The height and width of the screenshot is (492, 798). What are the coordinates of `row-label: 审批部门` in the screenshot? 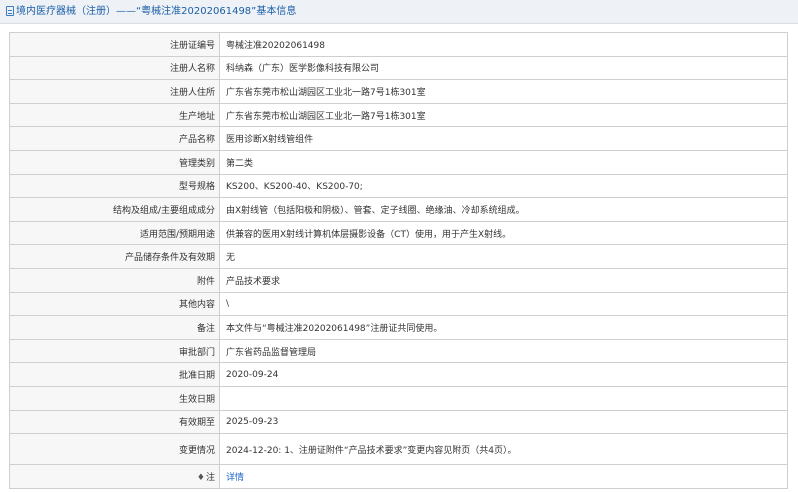 It's located at (114, 351).